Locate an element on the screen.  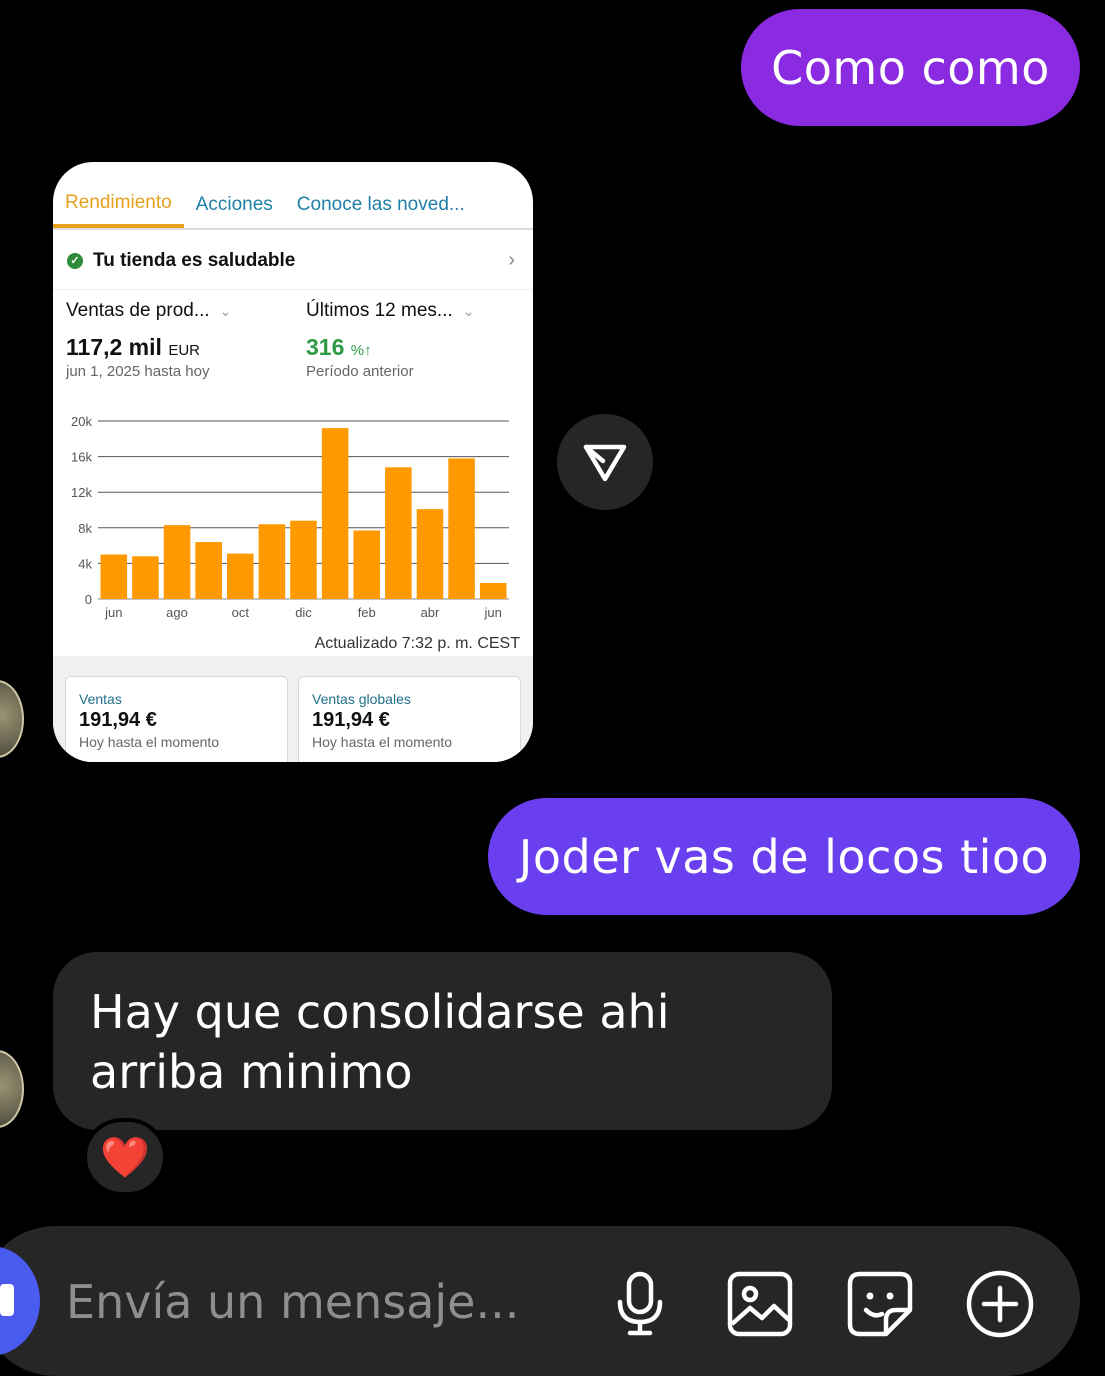
gallery-icon is located at coordinates (760, 1304).